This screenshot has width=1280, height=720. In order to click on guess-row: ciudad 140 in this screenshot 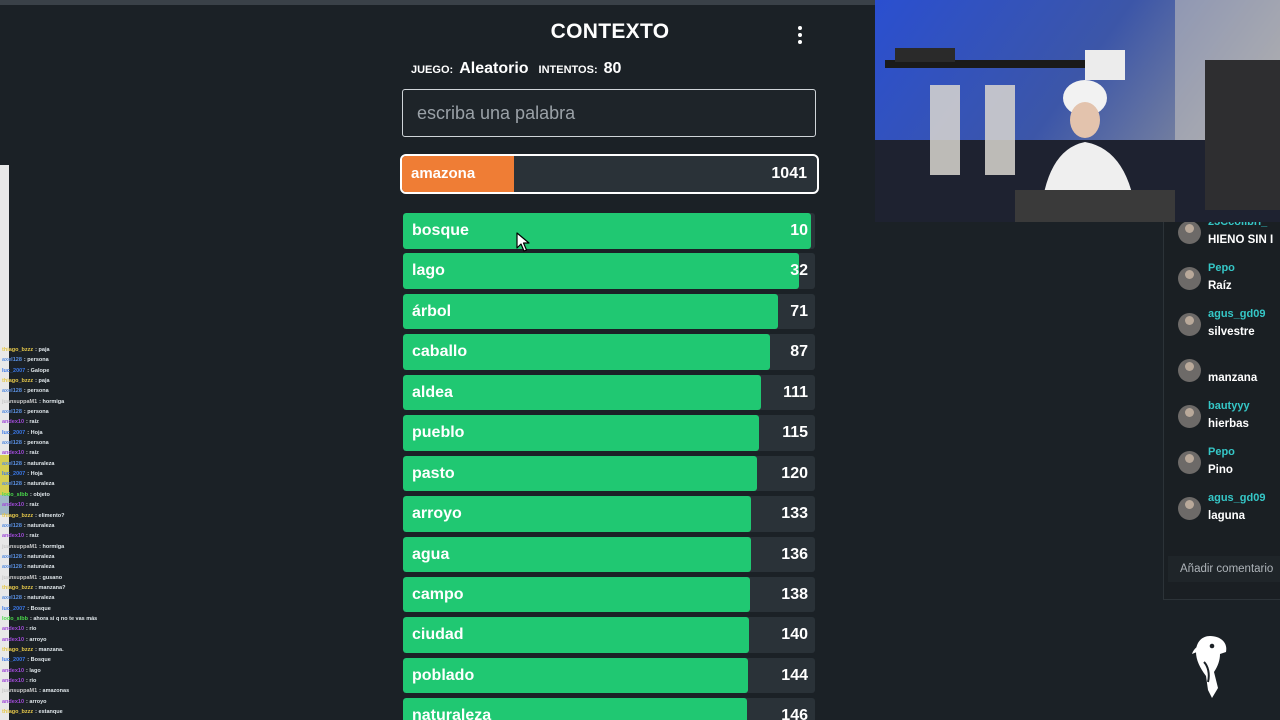, I will do `click(609, 635)`.